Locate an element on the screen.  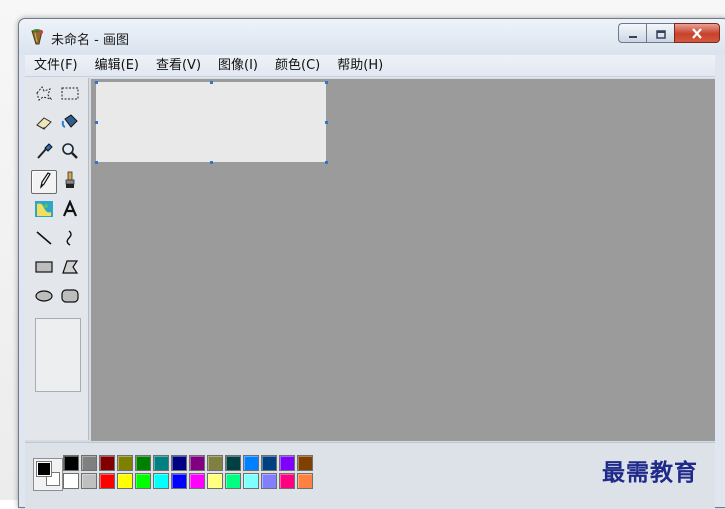
brush-icon is located at coordinates (70, 182).